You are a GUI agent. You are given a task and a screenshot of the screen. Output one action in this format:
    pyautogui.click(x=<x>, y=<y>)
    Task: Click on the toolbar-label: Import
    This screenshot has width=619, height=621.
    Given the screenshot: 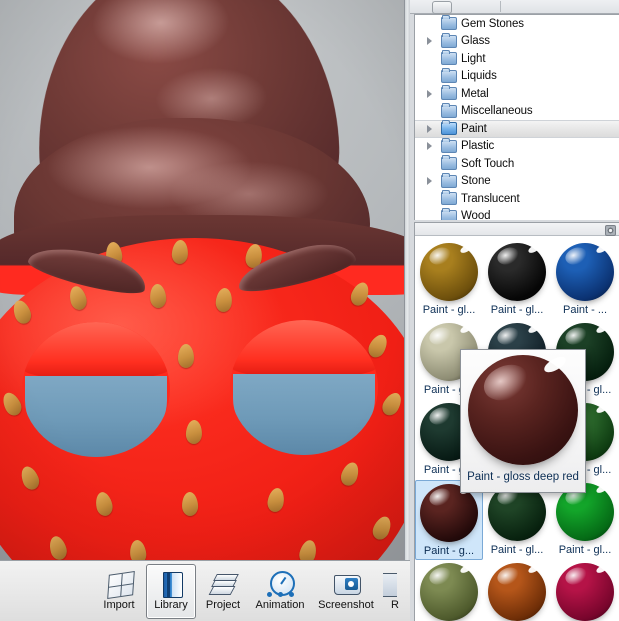 What is the action you would take?
    pyautogui.click(x=119, y=605)
    